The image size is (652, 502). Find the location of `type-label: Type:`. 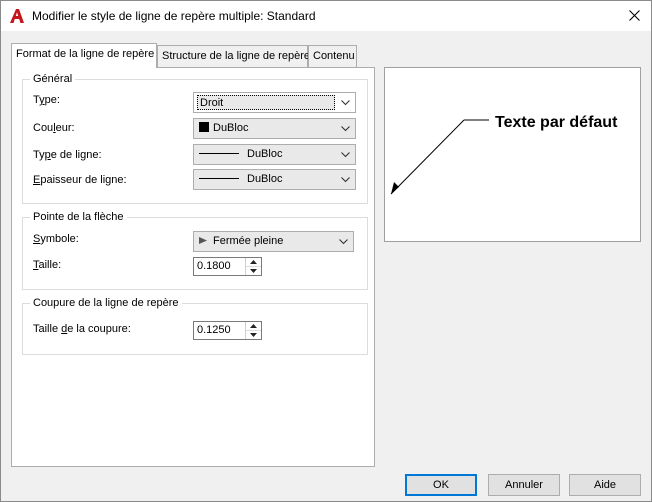

type-label: Type: is located at coordinates (46, 100).